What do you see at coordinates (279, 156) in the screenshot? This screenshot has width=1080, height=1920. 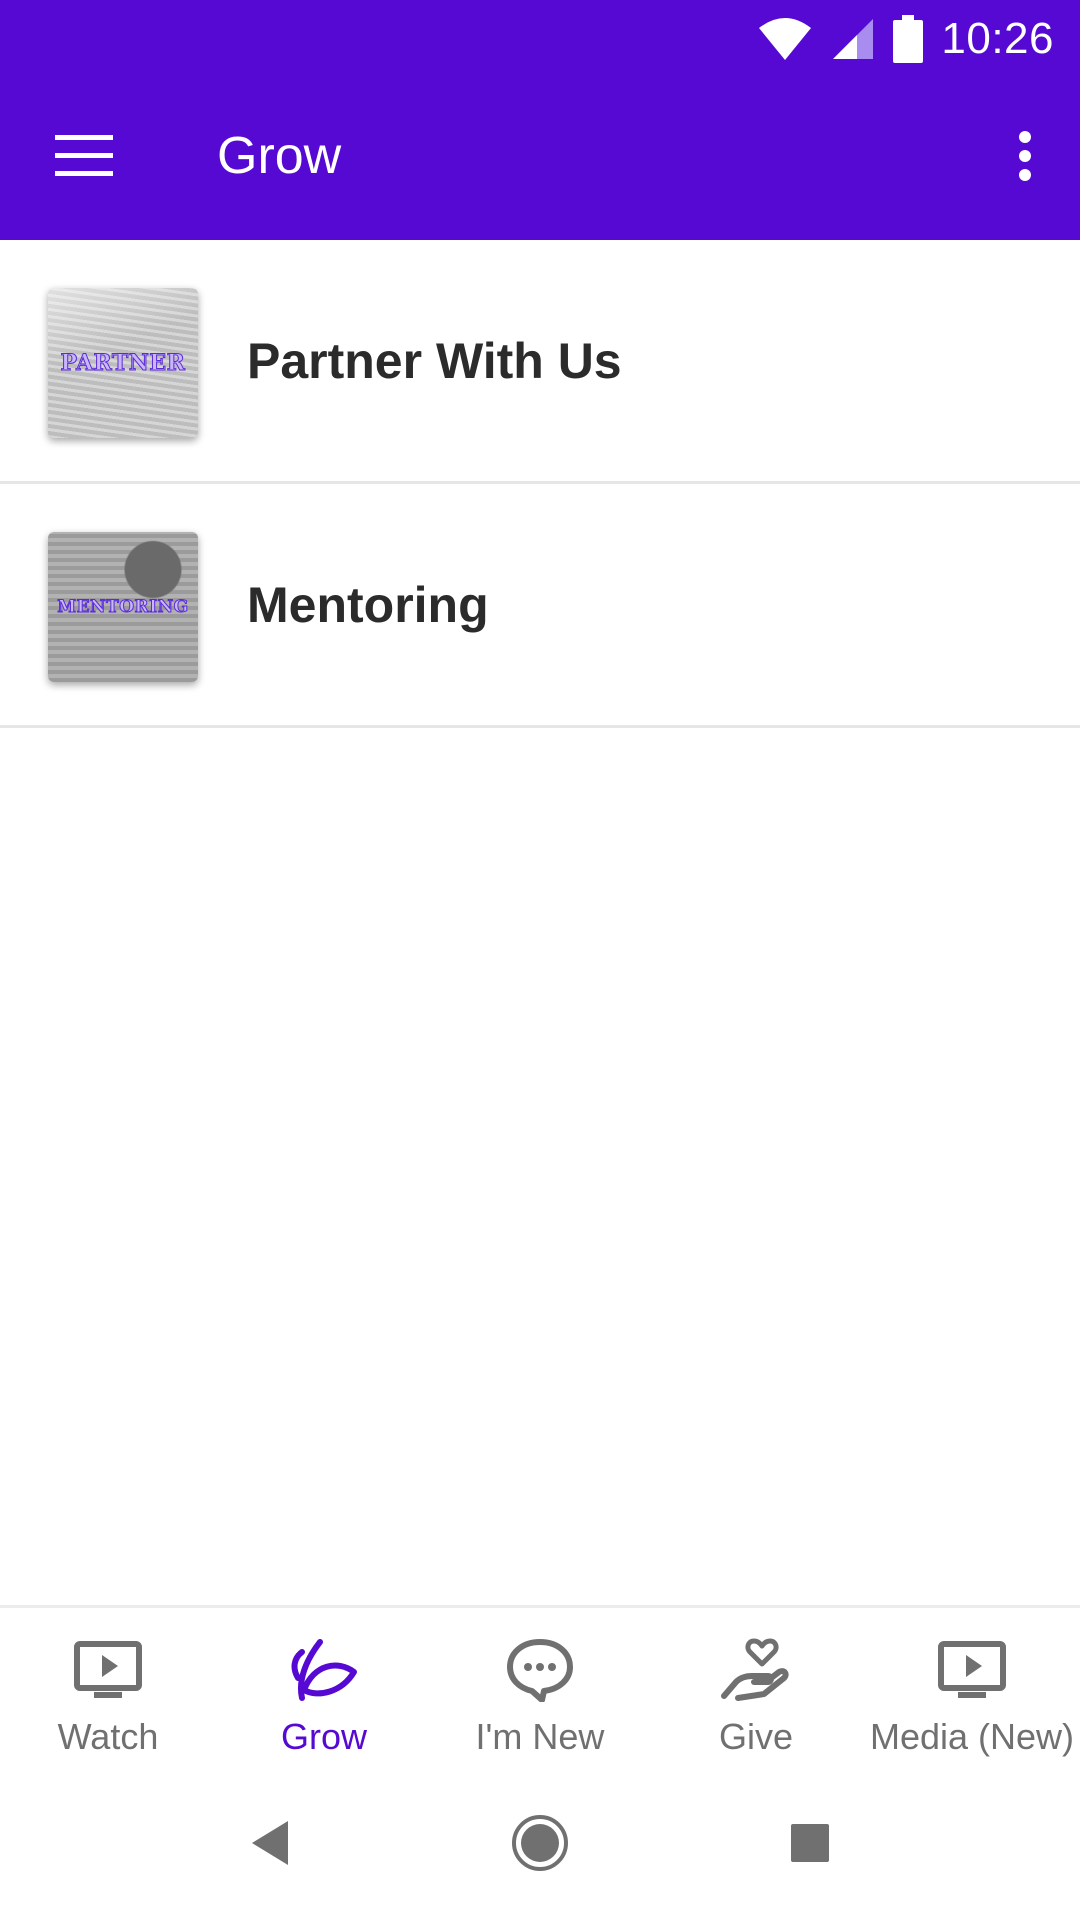 I see `page-title: Grow` at bounding box center [279, 156].